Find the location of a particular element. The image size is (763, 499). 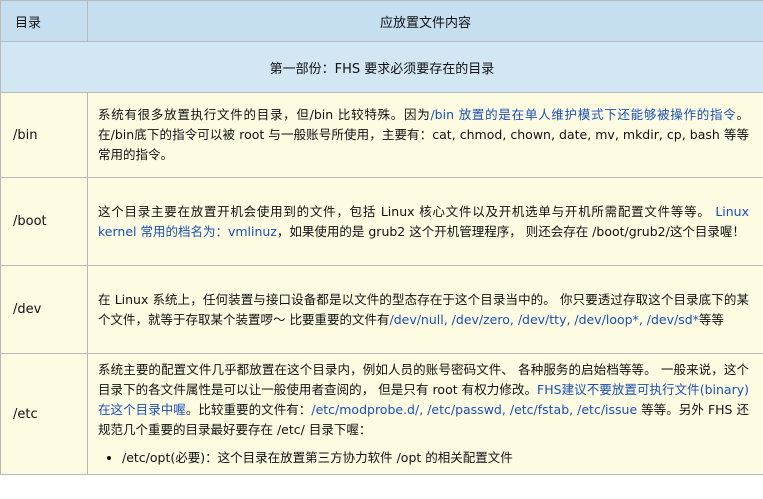

list-item: /etc/opt(必要)：这个目录在放置第三方协力软件 /opt 的相关配置文件 is located at coordinates (435, 458).